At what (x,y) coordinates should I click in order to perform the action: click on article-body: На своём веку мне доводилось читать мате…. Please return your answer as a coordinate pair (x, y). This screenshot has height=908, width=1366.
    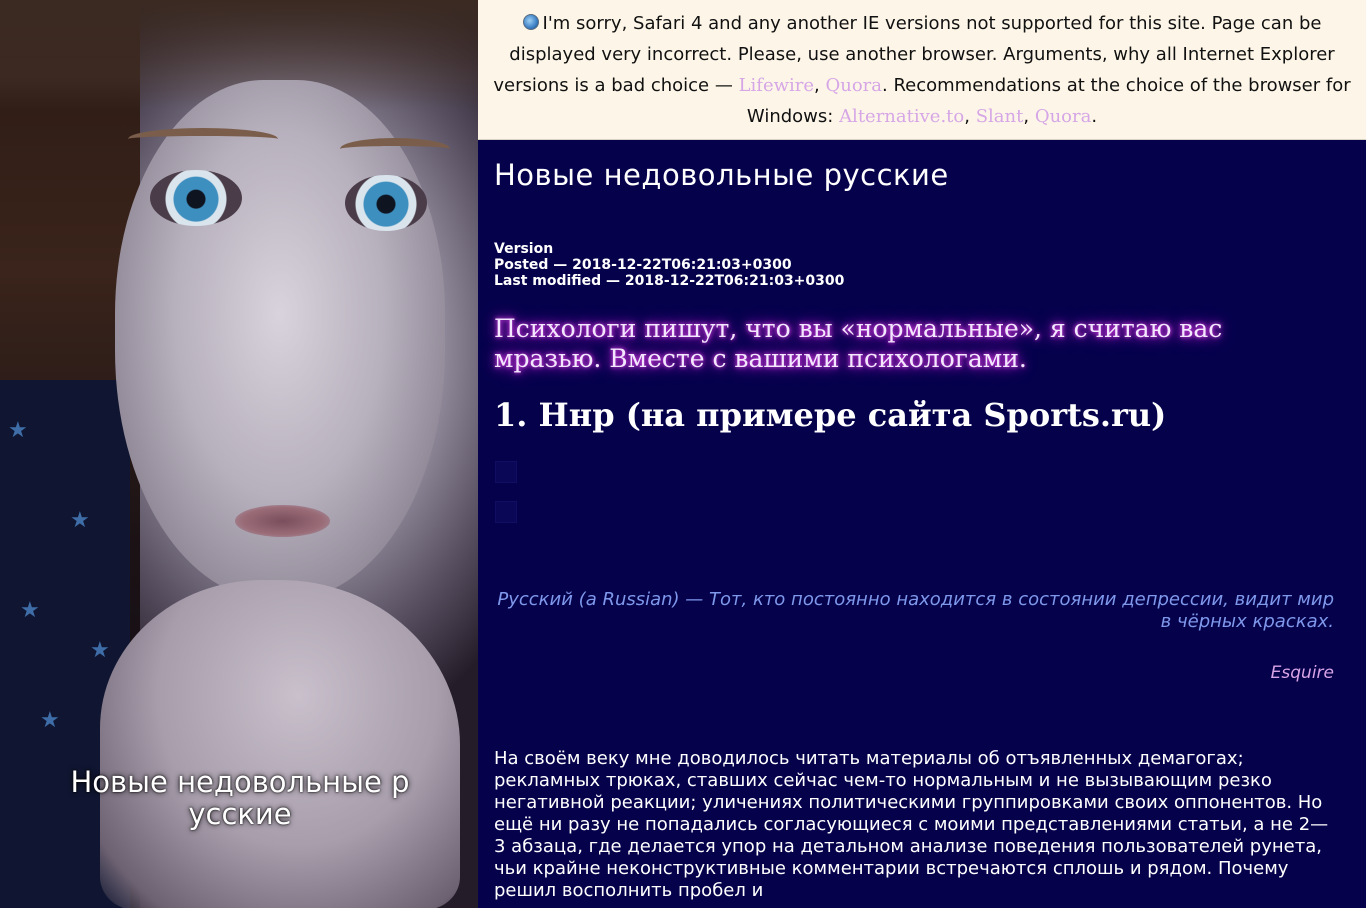
    Looking at the image, I should click on (911, 824).